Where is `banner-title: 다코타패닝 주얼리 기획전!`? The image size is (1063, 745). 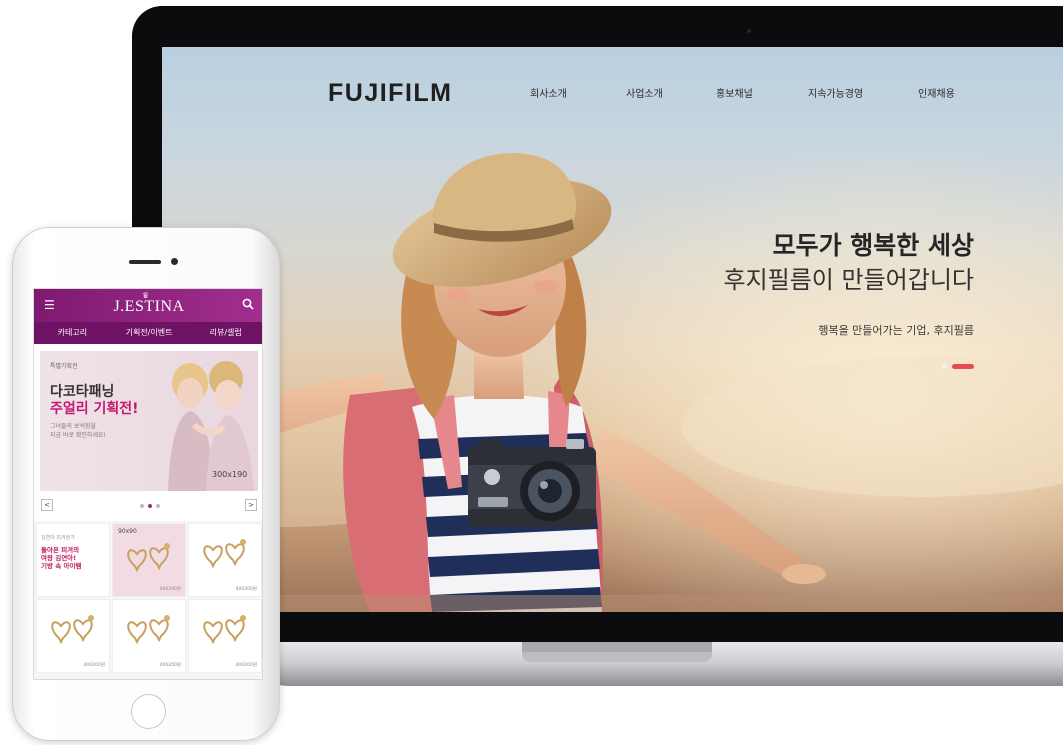 banner-title: 다코타패닝 주얼리 기획전! is located at coordinates (94, 401).